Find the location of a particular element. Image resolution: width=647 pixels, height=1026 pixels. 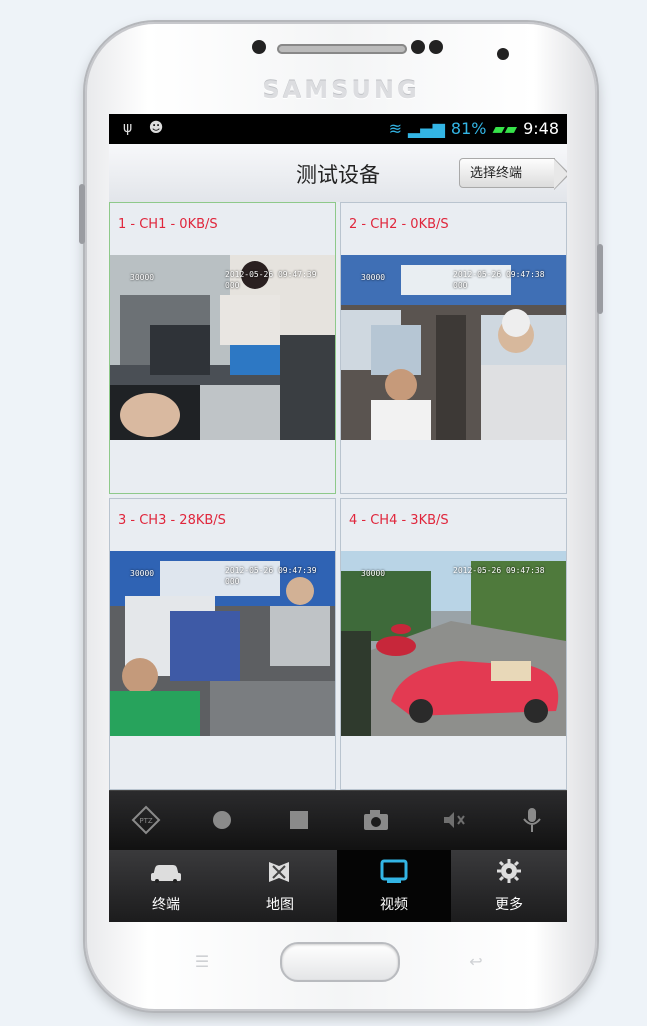

wifi-icon: ≋ is located at coordinates (395, 128).